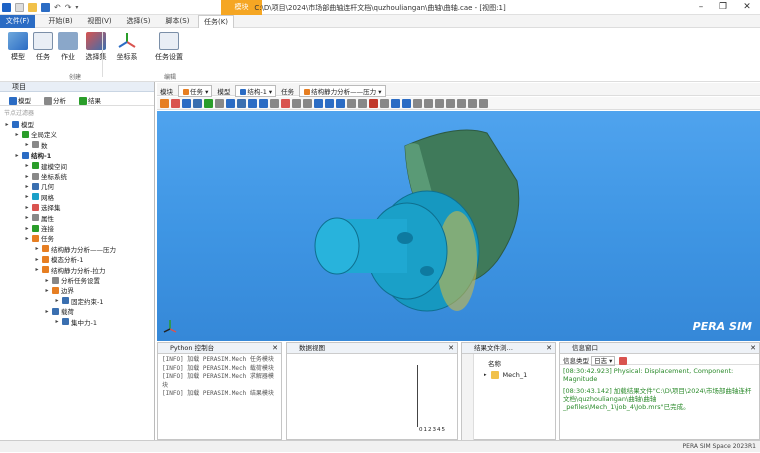 Image resolution: width=760 pixels, height=453 pixels. What do you see at coordinates (32, 155) in the screenshot?
I see `tree-node: ▸ 结构-1` at bounding box center [32, 155].